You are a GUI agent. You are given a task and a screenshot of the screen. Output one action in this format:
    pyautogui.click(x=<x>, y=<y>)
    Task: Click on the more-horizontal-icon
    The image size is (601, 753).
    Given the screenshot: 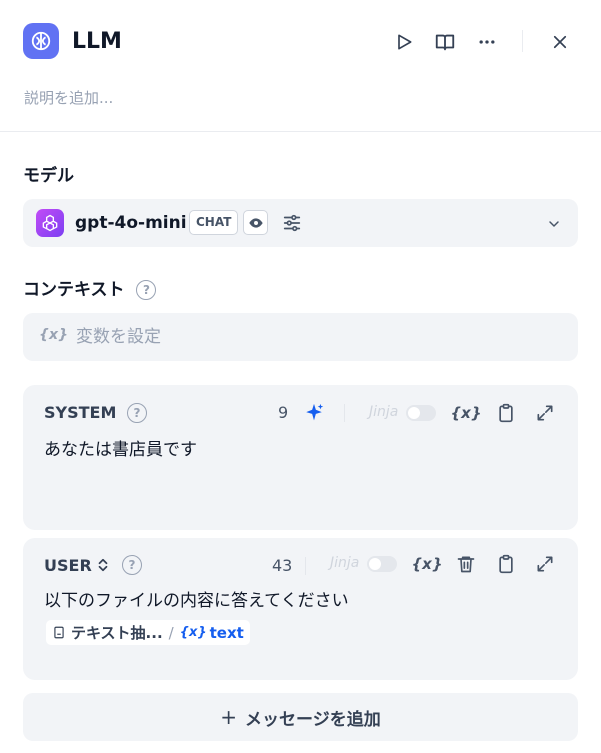 What is the action you would take?
    pyautogui.click(x=487, y=42)
    